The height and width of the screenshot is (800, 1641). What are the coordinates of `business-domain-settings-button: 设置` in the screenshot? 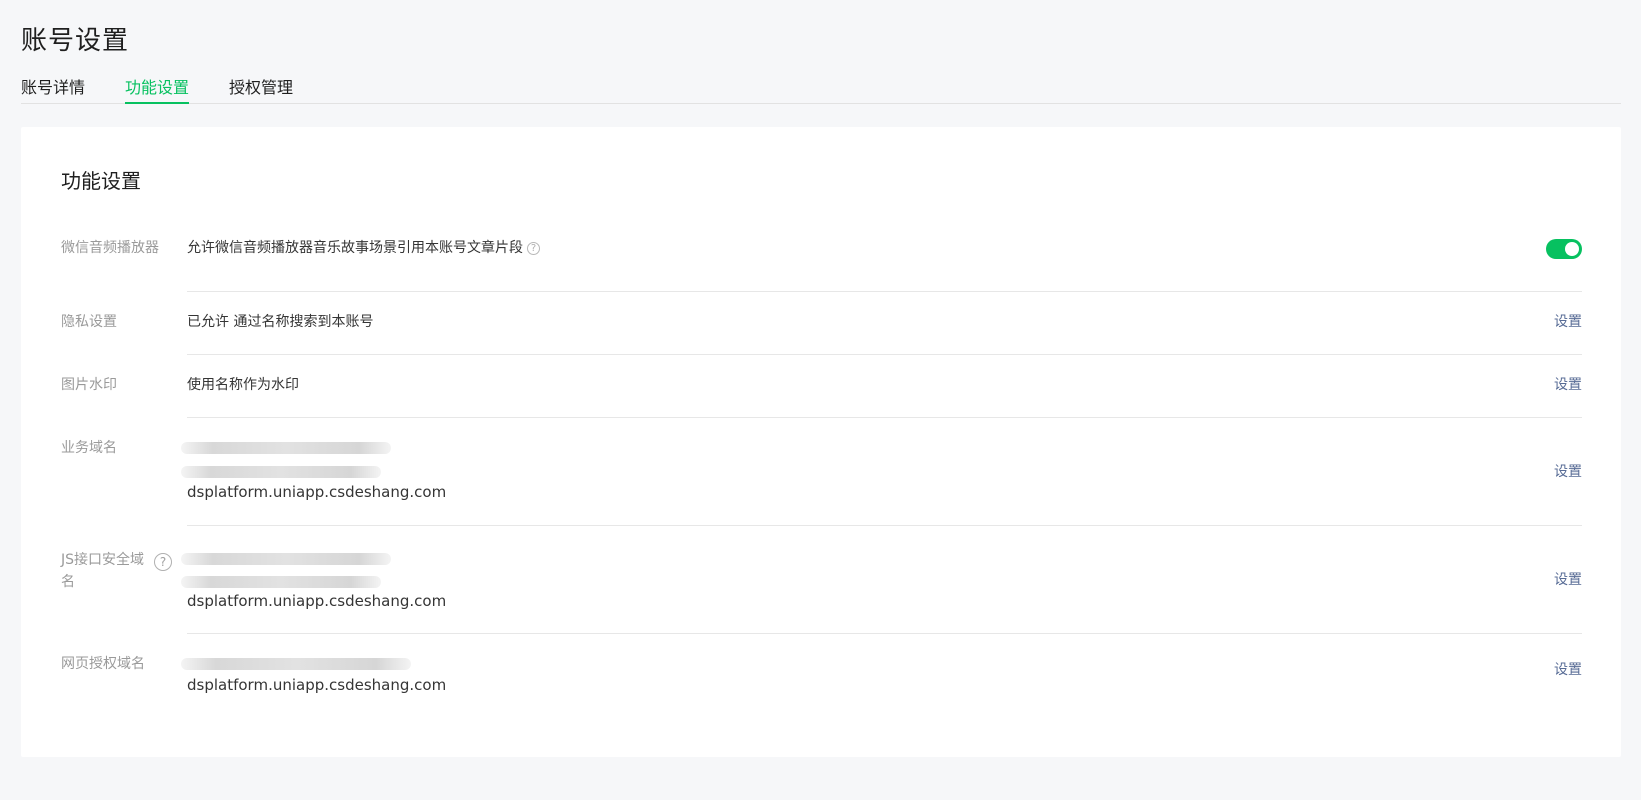 It's located at (1568, 472).